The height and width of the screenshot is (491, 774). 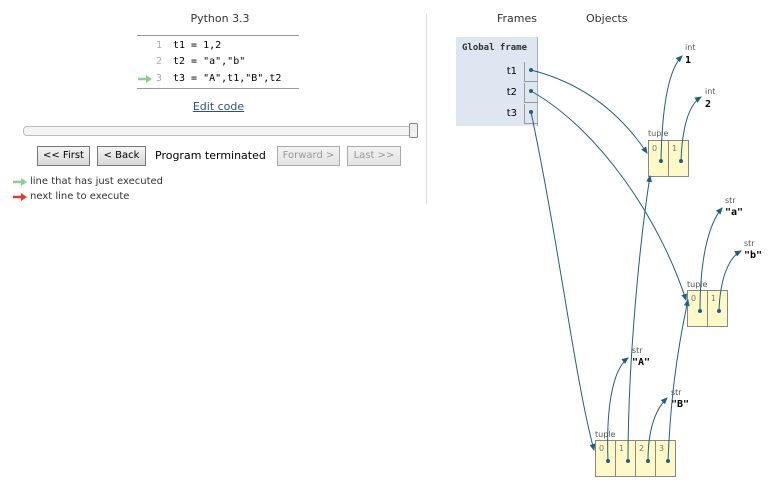 What do you see at coordinates (589, 111) in the screenshot?
I see `arrow-t1` at bounding box center [589, 111].